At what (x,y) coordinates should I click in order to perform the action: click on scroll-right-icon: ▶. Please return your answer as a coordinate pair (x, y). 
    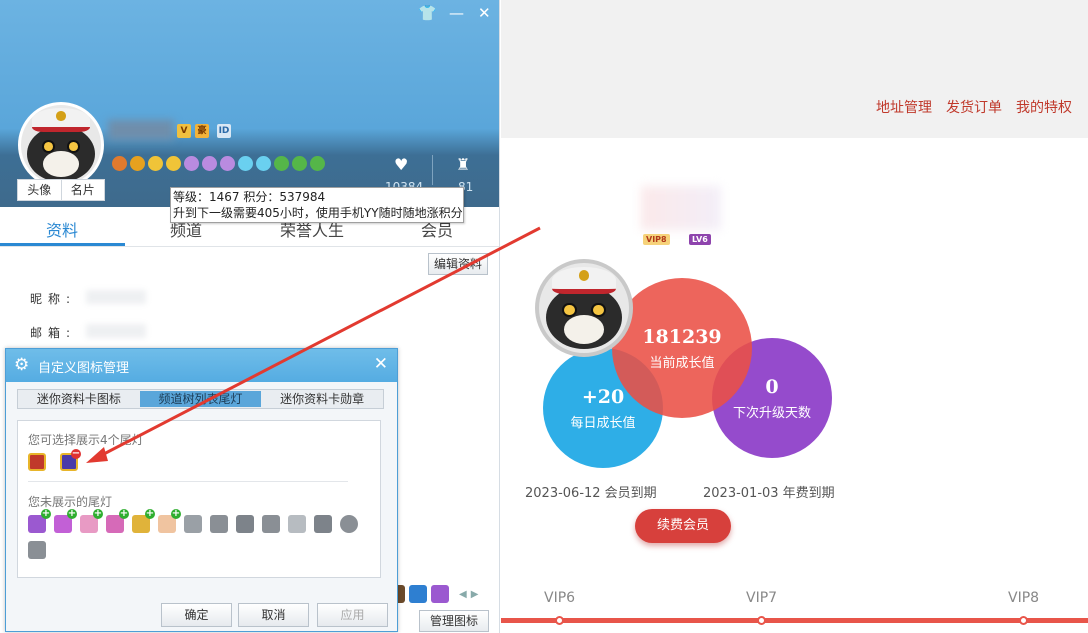
    Looking at the image, I should click on (475, 594).